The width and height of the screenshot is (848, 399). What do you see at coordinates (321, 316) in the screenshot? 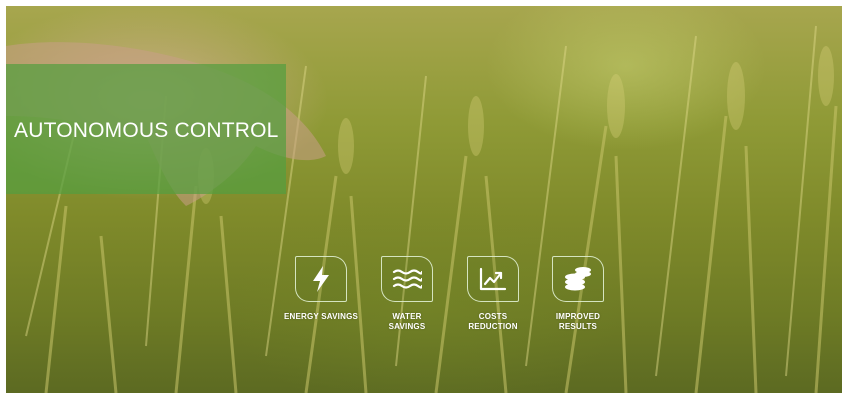
I see `benefit-label: ENERGY SAVINGS` at bounding box center [321, 316].